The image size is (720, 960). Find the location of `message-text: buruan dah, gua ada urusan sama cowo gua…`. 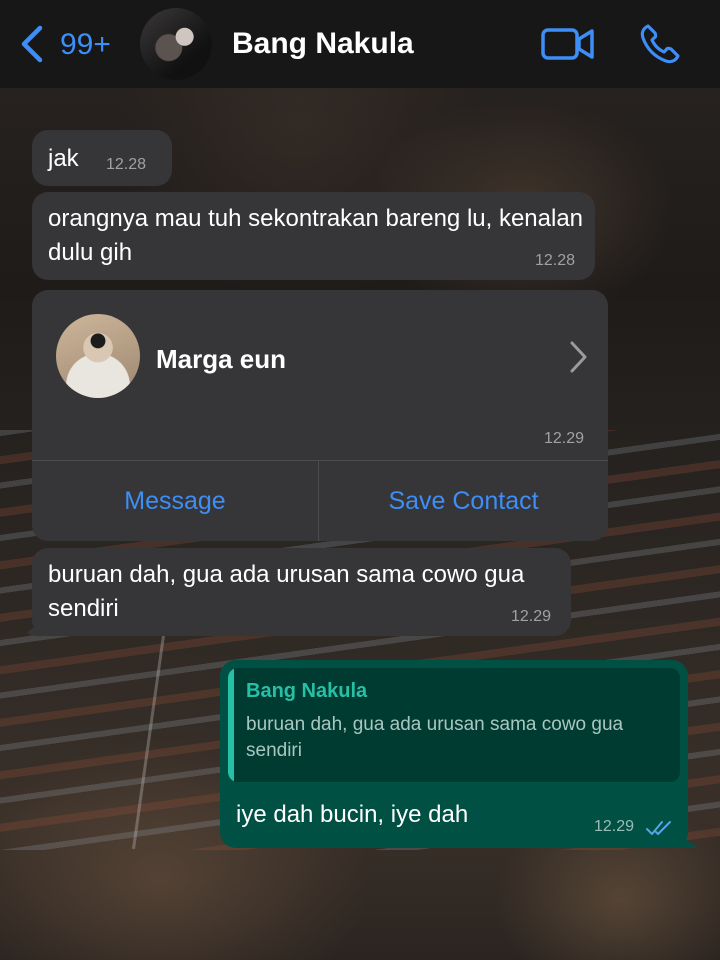

message-text: buruan dah, gua ada urusan sama cowo gua… is located at coordinates (286, 591).